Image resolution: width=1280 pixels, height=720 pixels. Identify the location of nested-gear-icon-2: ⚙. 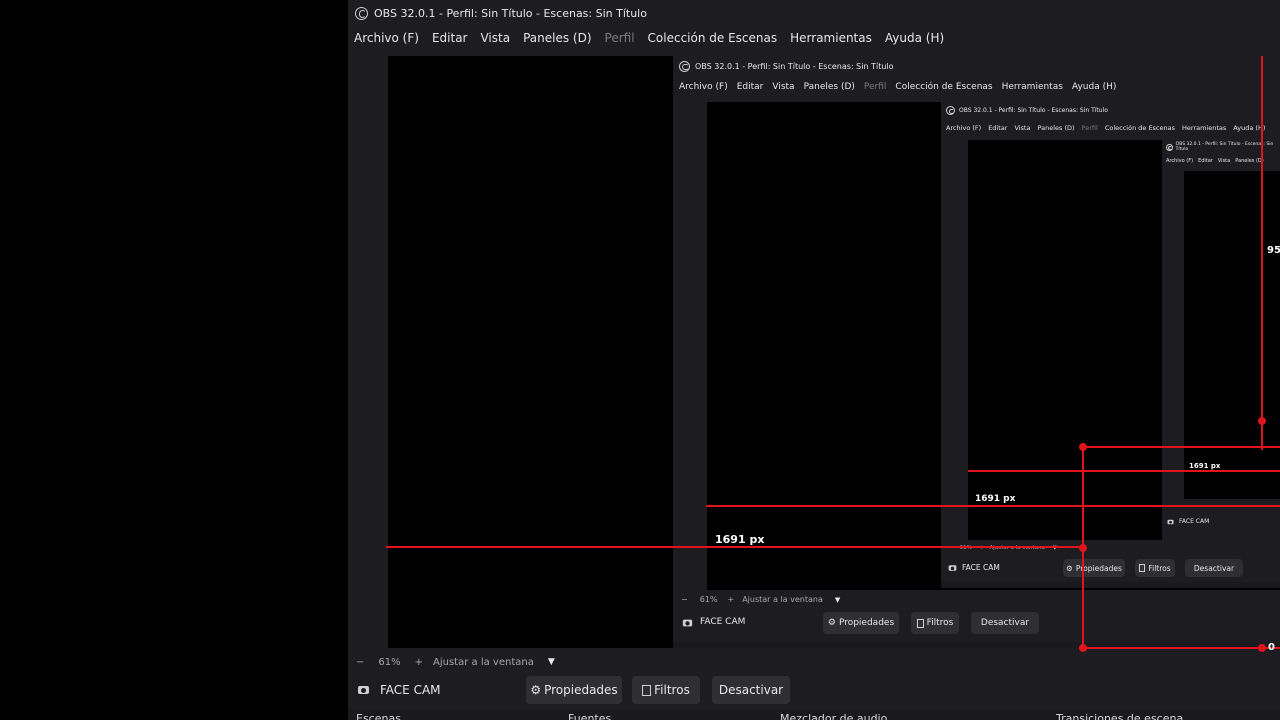
(1069, 568).